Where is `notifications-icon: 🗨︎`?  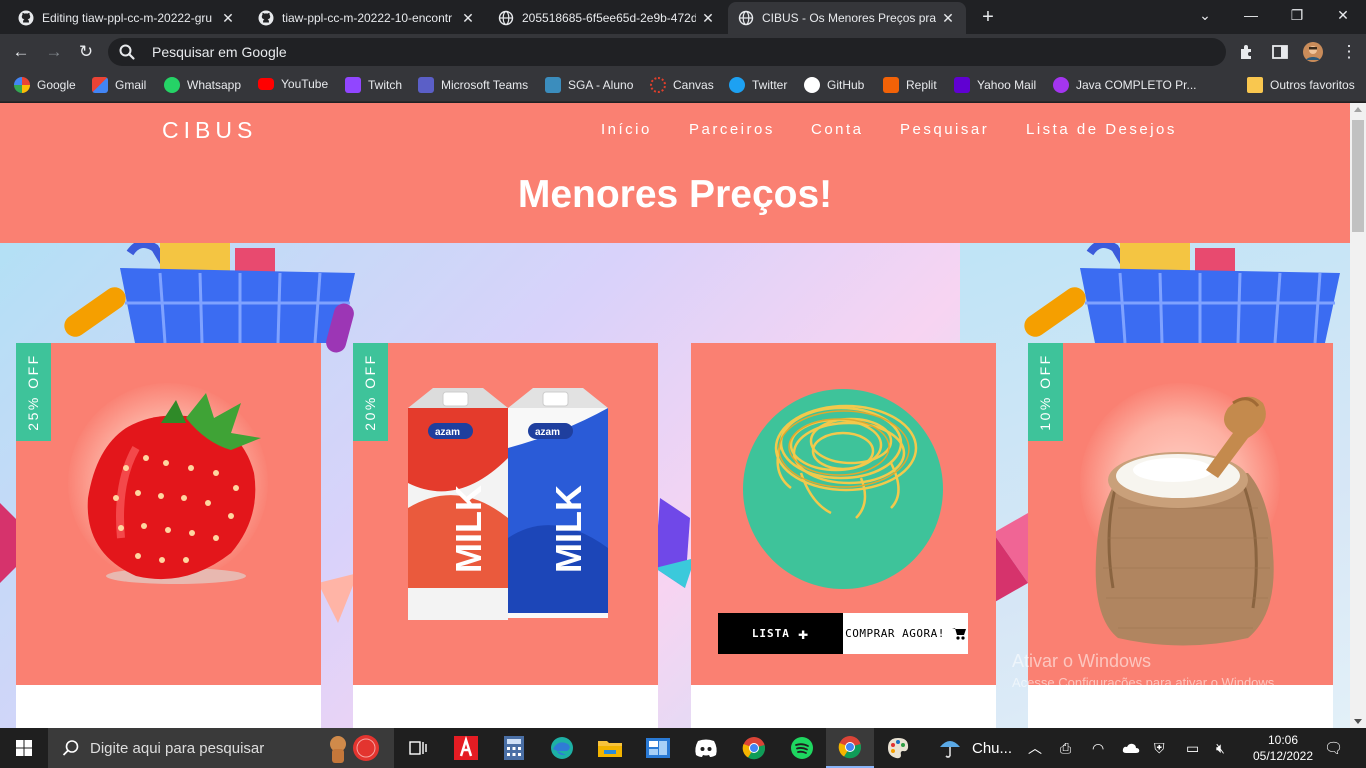
notifications-icon: 🗨︎ is located at coordinates (1333, 748).